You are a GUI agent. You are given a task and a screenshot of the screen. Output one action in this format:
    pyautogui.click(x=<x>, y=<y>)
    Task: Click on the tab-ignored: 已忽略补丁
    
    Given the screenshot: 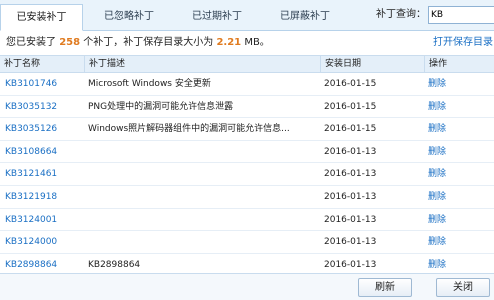 What is the action you would take?
    pyautogui.click(x=129, y=17)
    